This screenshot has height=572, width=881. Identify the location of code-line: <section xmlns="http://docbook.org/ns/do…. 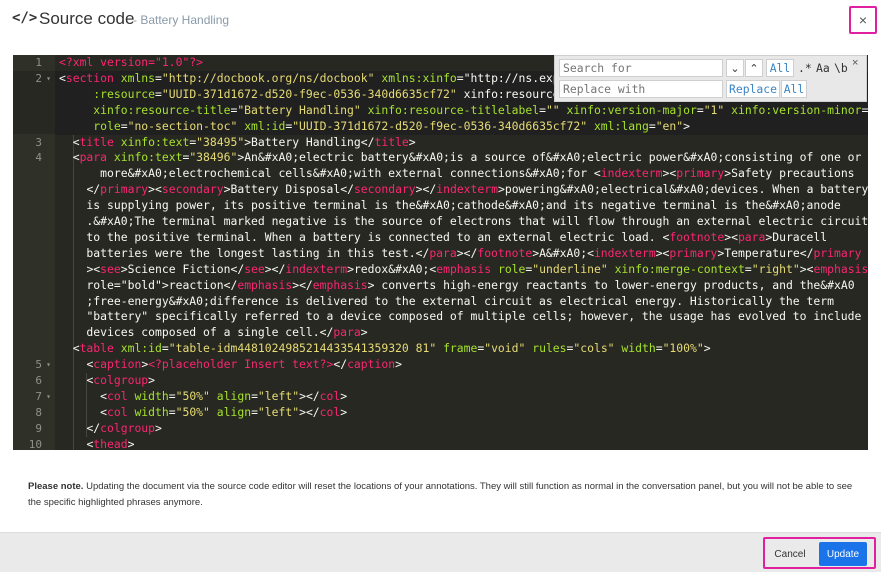
(316, 77).